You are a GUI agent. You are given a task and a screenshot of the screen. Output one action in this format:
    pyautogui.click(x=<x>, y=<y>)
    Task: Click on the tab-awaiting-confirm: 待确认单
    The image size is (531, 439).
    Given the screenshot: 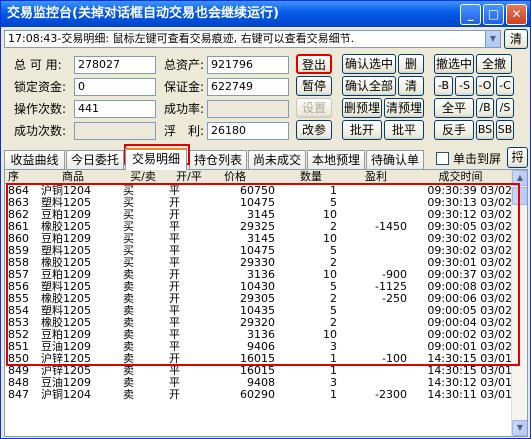 What is the action you would take?
    pyautogui.click(x=395, y=159)
    